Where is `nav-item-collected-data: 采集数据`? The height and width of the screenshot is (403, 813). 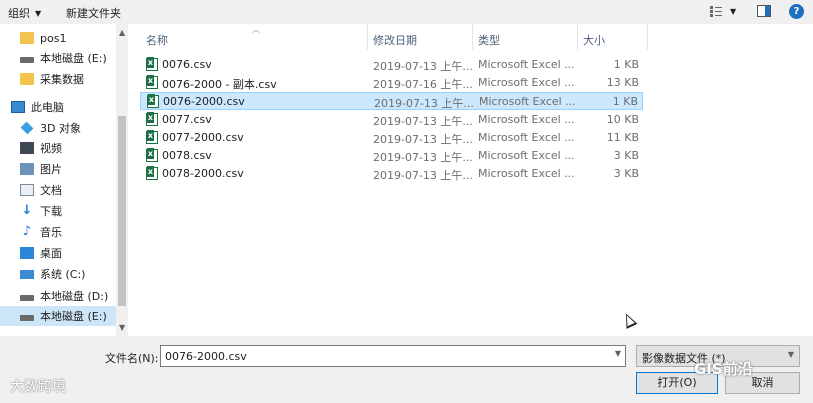 nav-item-collected-data: 采集数据 is located at coordinates (58, 79).